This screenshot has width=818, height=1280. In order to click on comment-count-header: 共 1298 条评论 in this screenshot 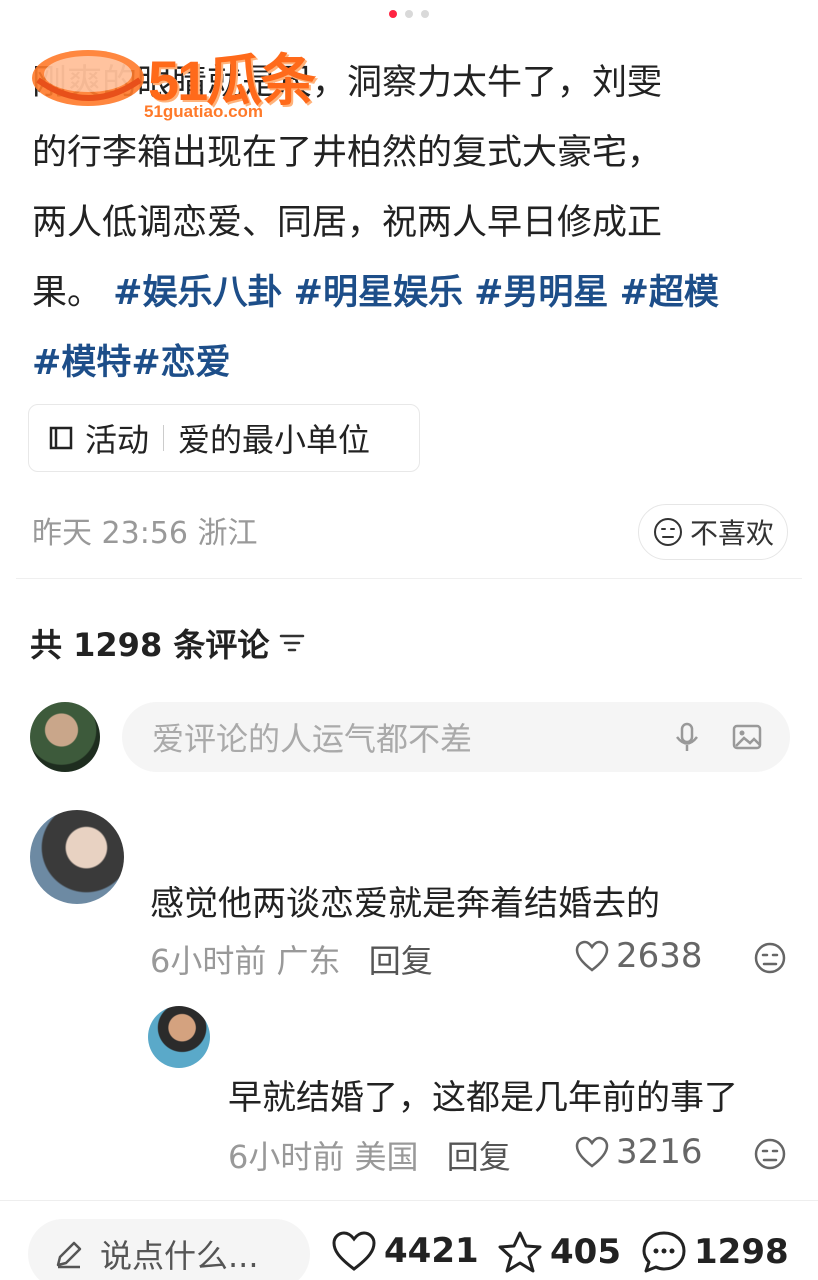, I will do `click(168, 643)`.